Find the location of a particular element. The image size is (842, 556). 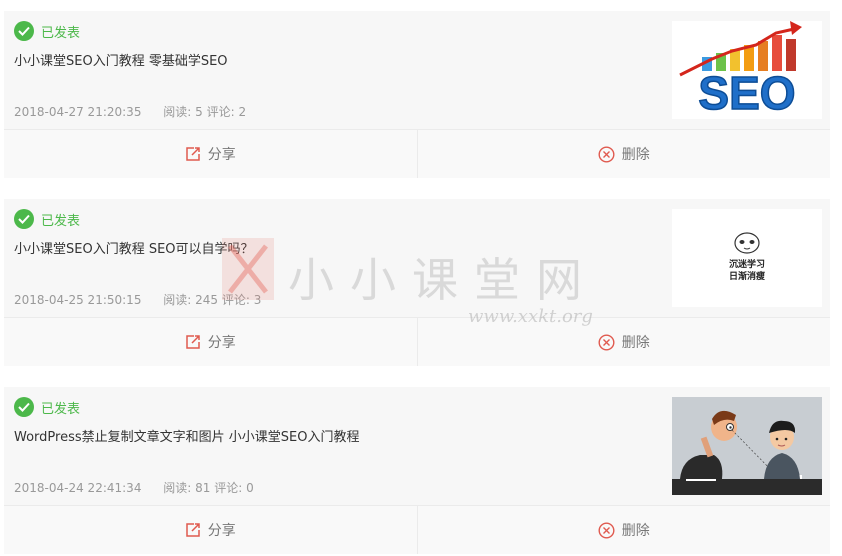

cartoon-copying-people-icon is located at coordinates (747, 452).